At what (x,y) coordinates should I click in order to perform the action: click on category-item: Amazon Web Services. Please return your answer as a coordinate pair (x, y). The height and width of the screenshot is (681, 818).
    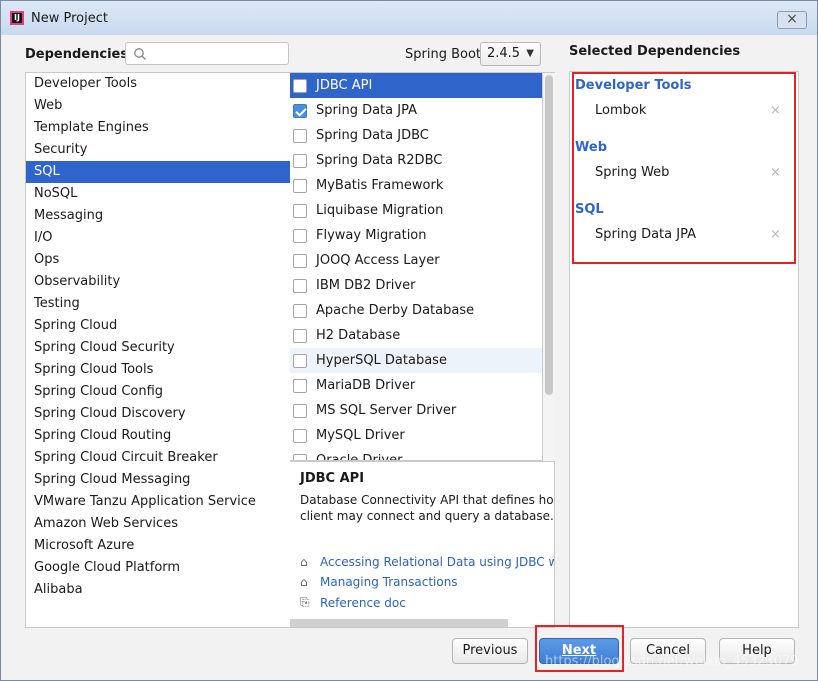
    Looking at the image, I should click on (158, 524).